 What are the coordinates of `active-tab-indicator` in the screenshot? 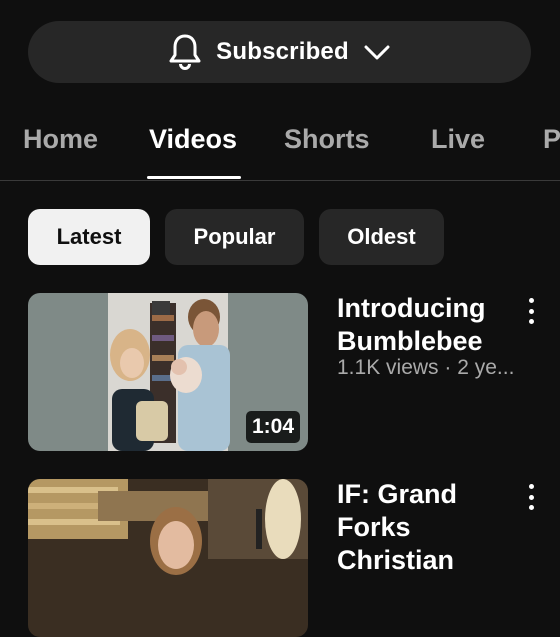 It's located at (194, 177).